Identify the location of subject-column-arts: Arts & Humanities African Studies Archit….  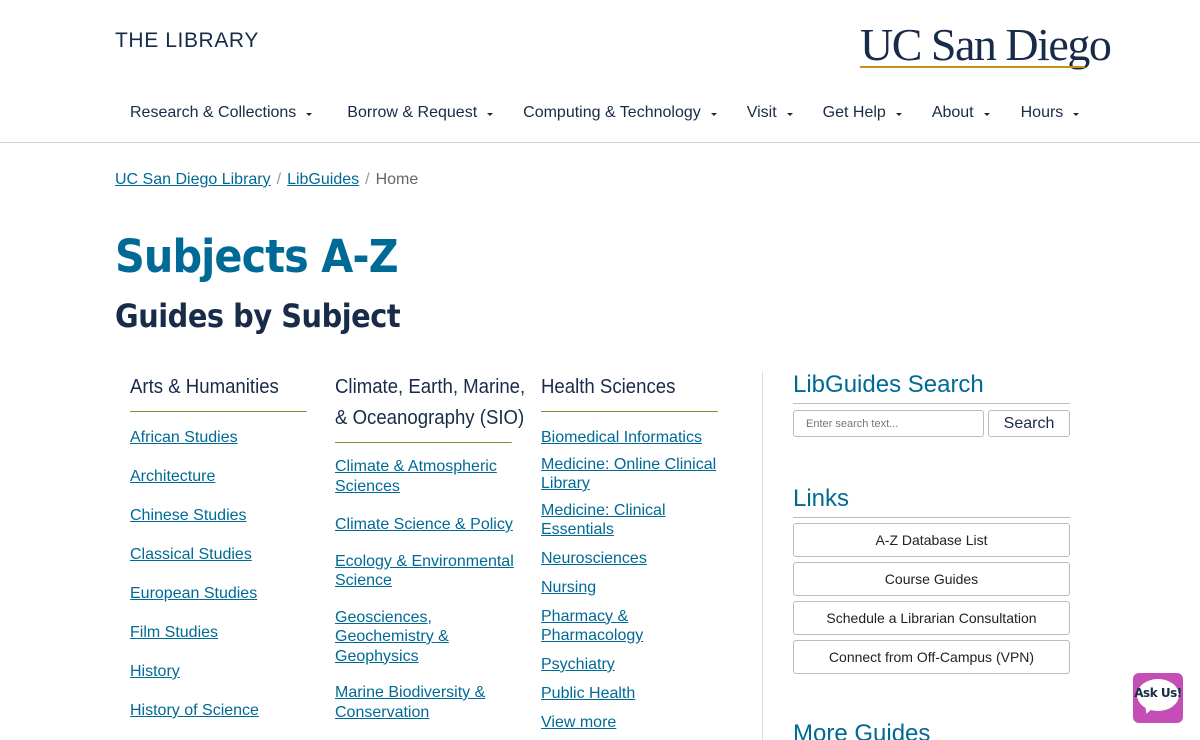
(225, 546).